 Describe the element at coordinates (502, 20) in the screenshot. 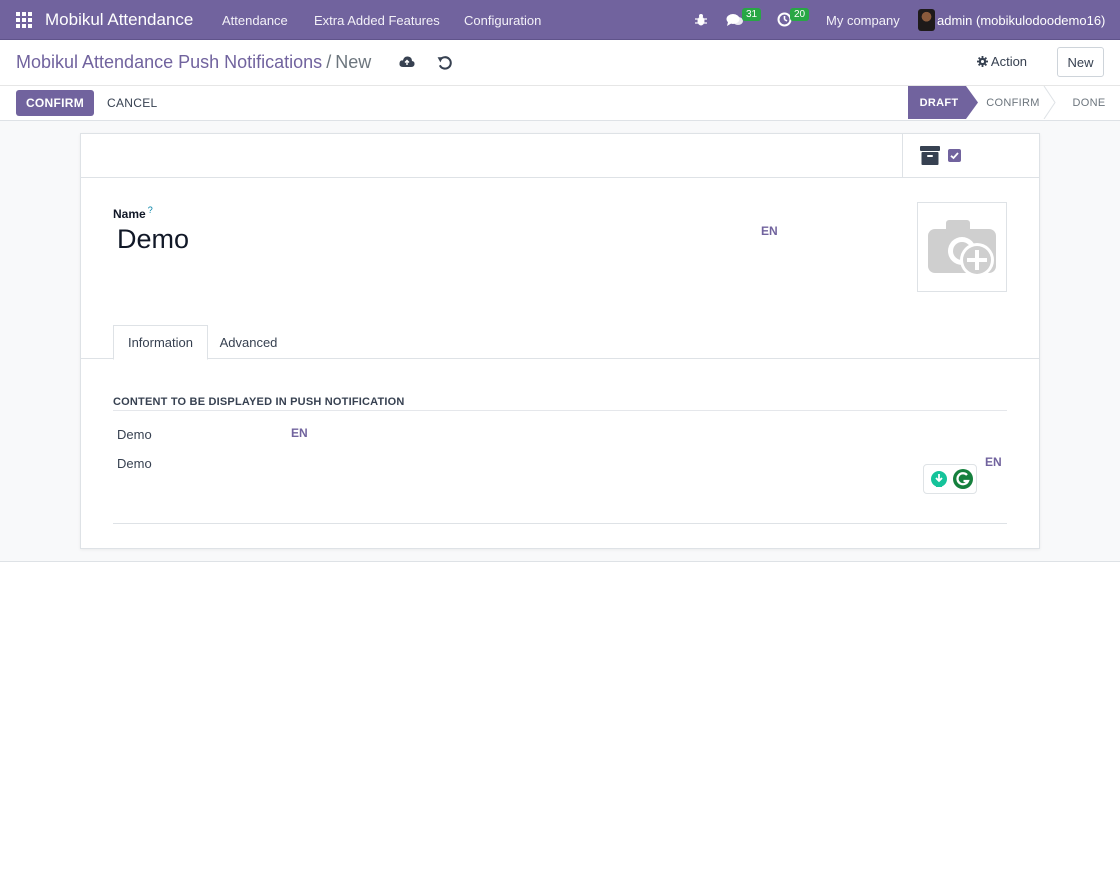

I see `menu-configuration: Configuration` at that location.